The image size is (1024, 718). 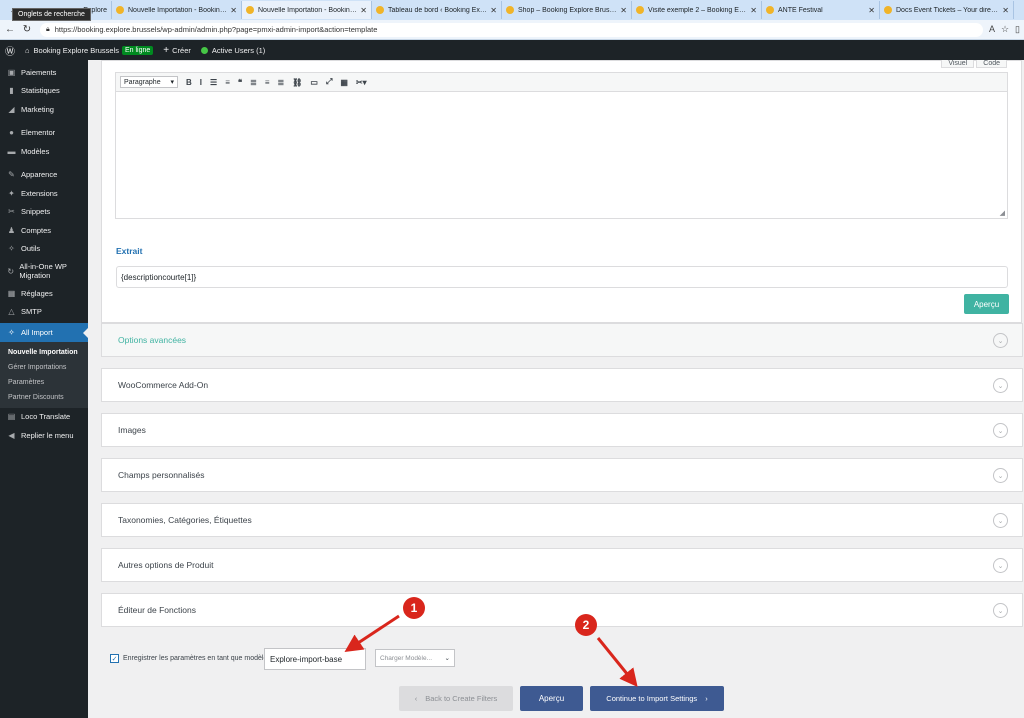 What do you see at coordinates (44, 417) in the screenshot?
I see `sidebar-item-loco-translate: ▤ Loco Translate` at bounding box center [44, 417].